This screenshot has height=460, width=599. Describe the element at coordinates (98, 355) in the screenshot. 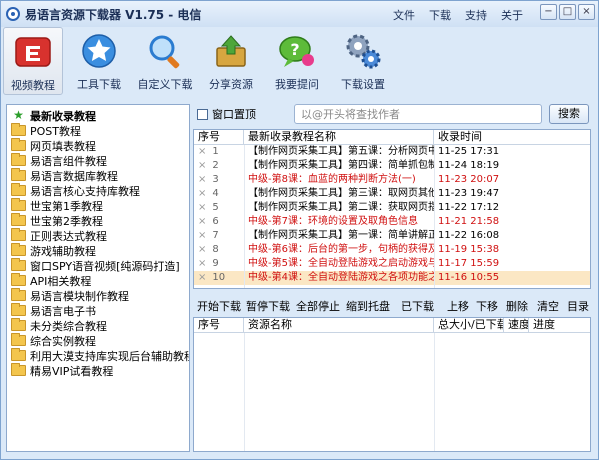

I see `tree-item: 利用大漠支持库实现后台辅助教程` at that location.